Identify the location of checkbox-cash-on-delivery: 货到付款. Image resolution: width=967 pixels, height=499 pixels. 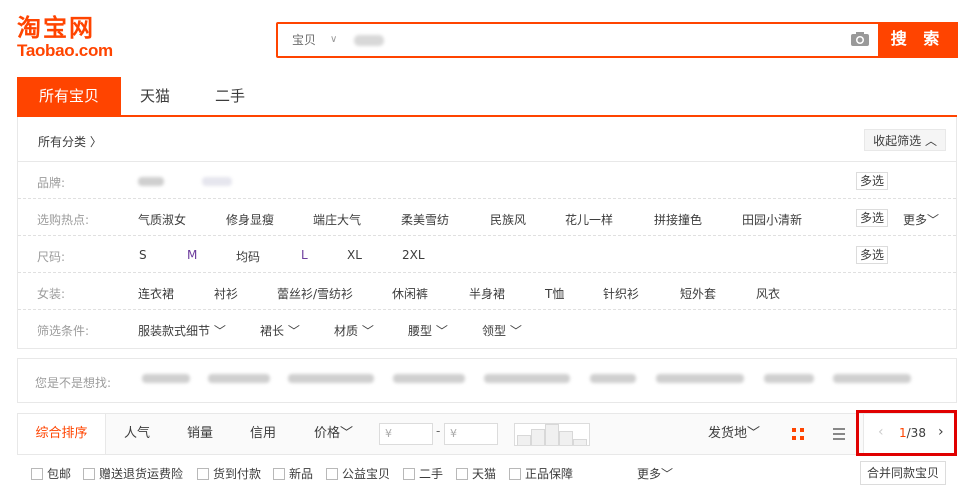
(229, 473).